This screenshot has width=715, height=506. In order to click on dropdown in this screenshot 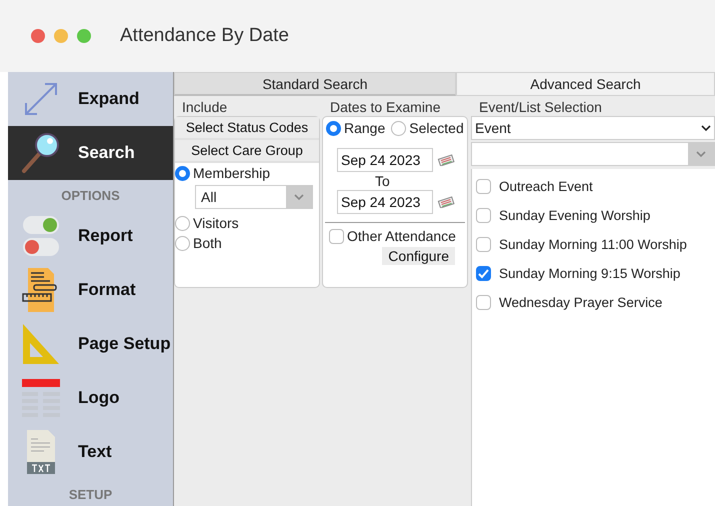, I will do `click(593, 154)`.